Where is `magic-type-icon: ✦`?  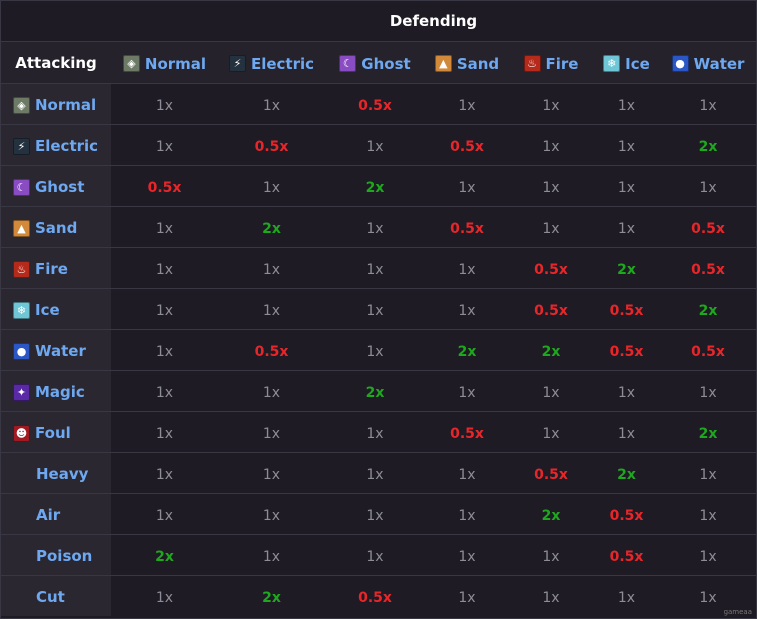
magic-type-icon: ✦ is located at coordinates (21, 392).